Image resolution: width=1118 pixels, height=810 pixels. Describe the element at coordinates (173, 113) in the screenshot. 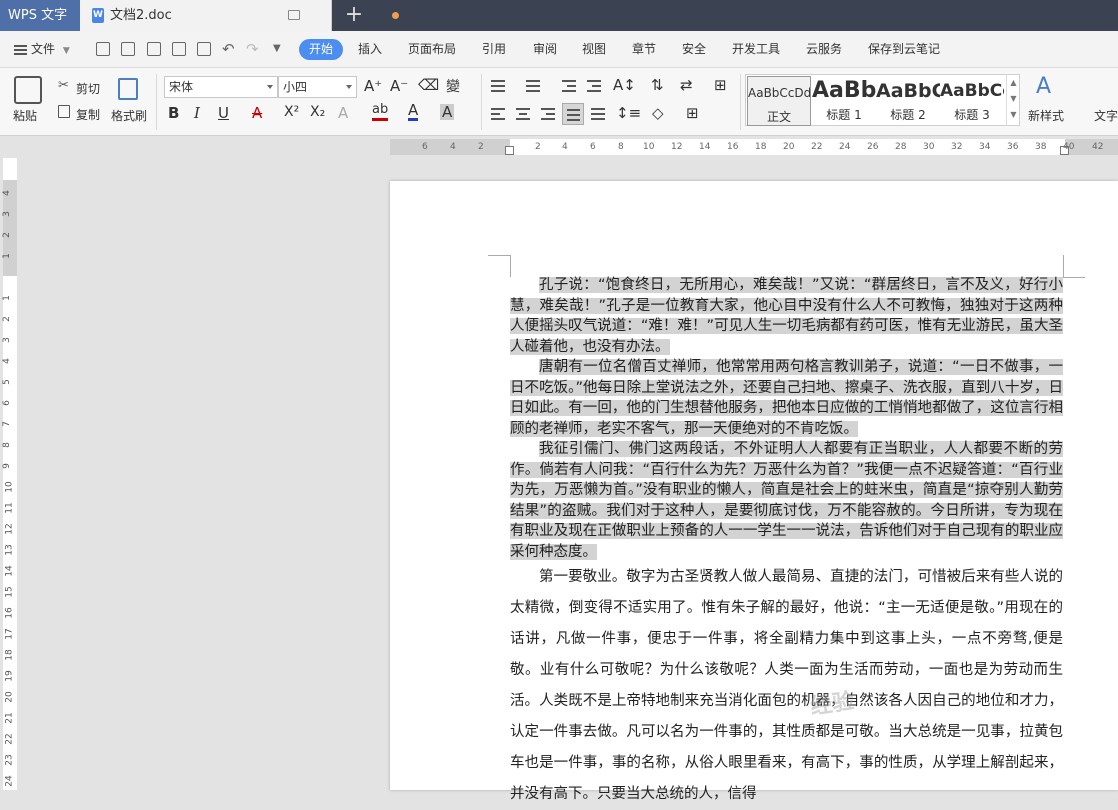

I see `bold-button: B` at that location.